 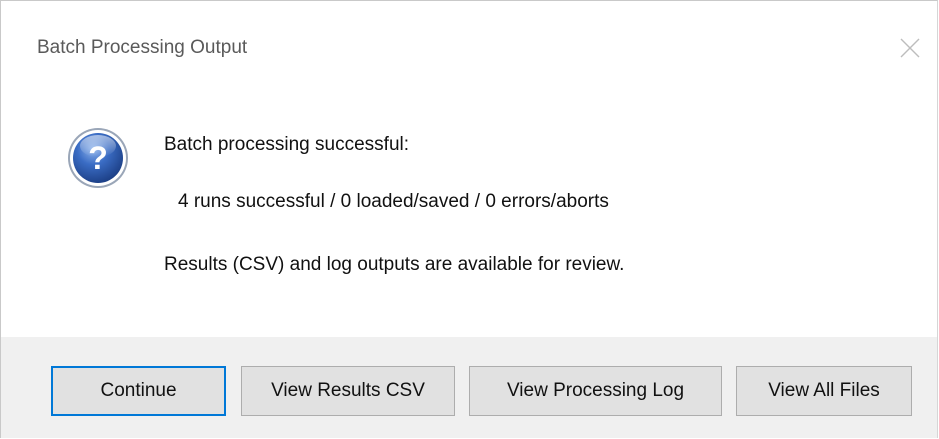 What do you see at coordinates (910, 48) in the screenshot?
I see `close-icon` at bounding box center [910, 48].